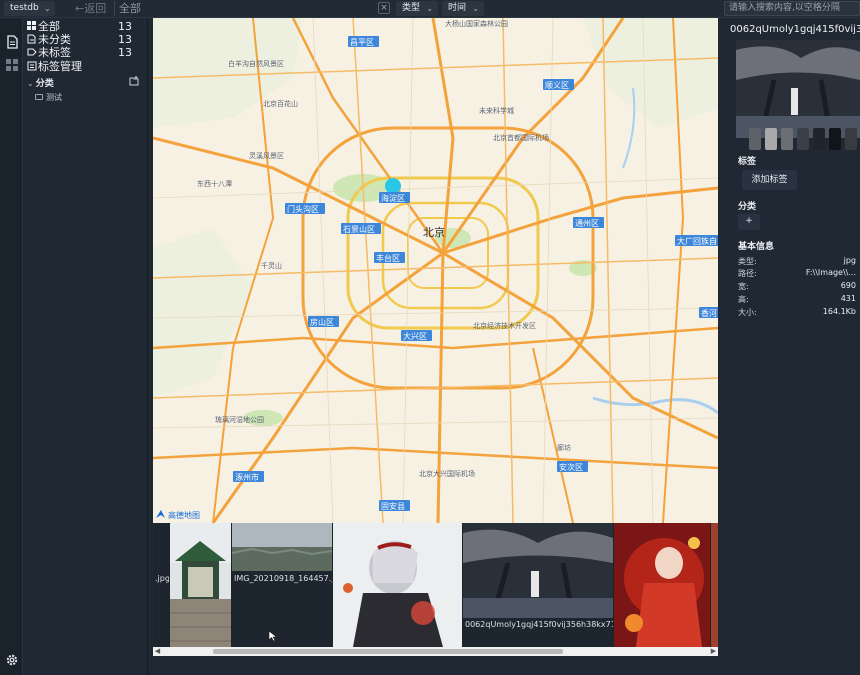  I want to click on sidebar-item-tag-manage: 标签管理, so click(85, 66).